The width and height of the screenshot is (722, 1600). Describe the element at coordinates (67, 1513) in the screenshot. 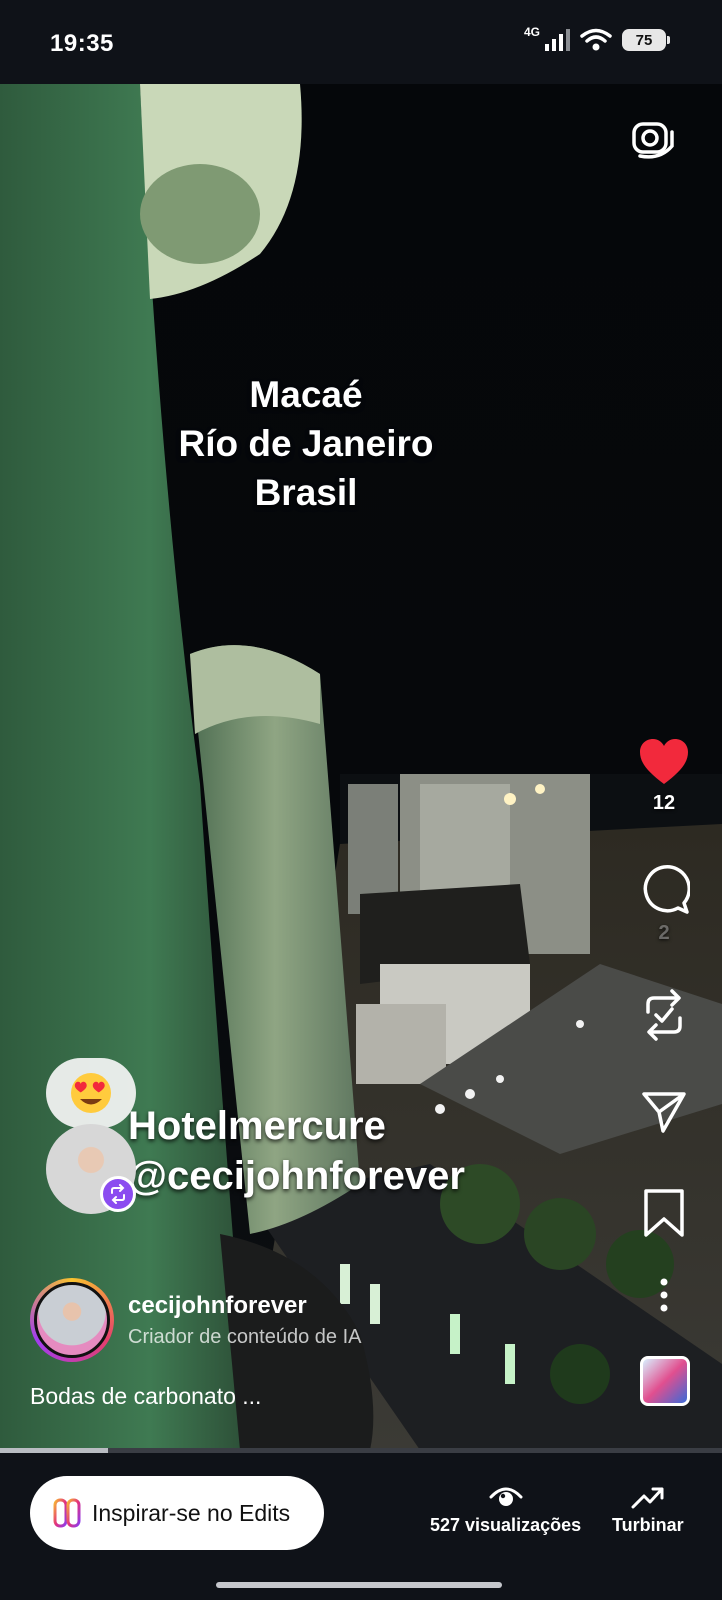

I see `edits-icon` at that location.